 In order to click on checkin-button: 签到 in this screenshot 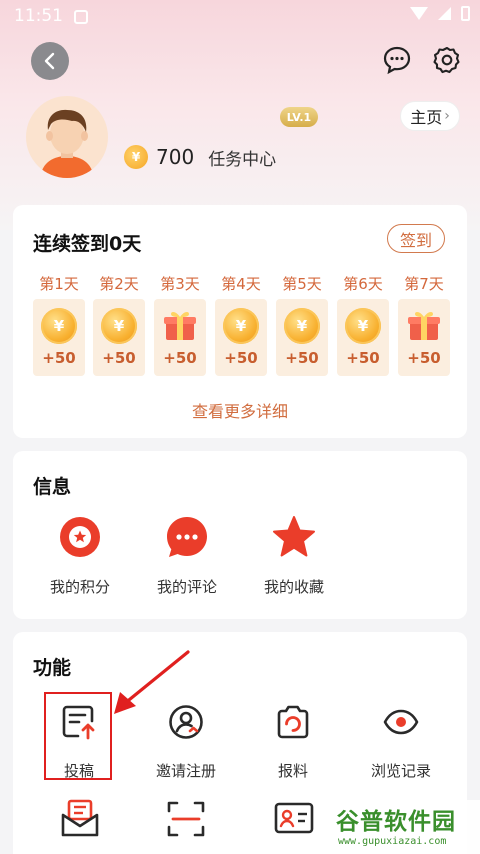, I will do `click(416, 238)`.